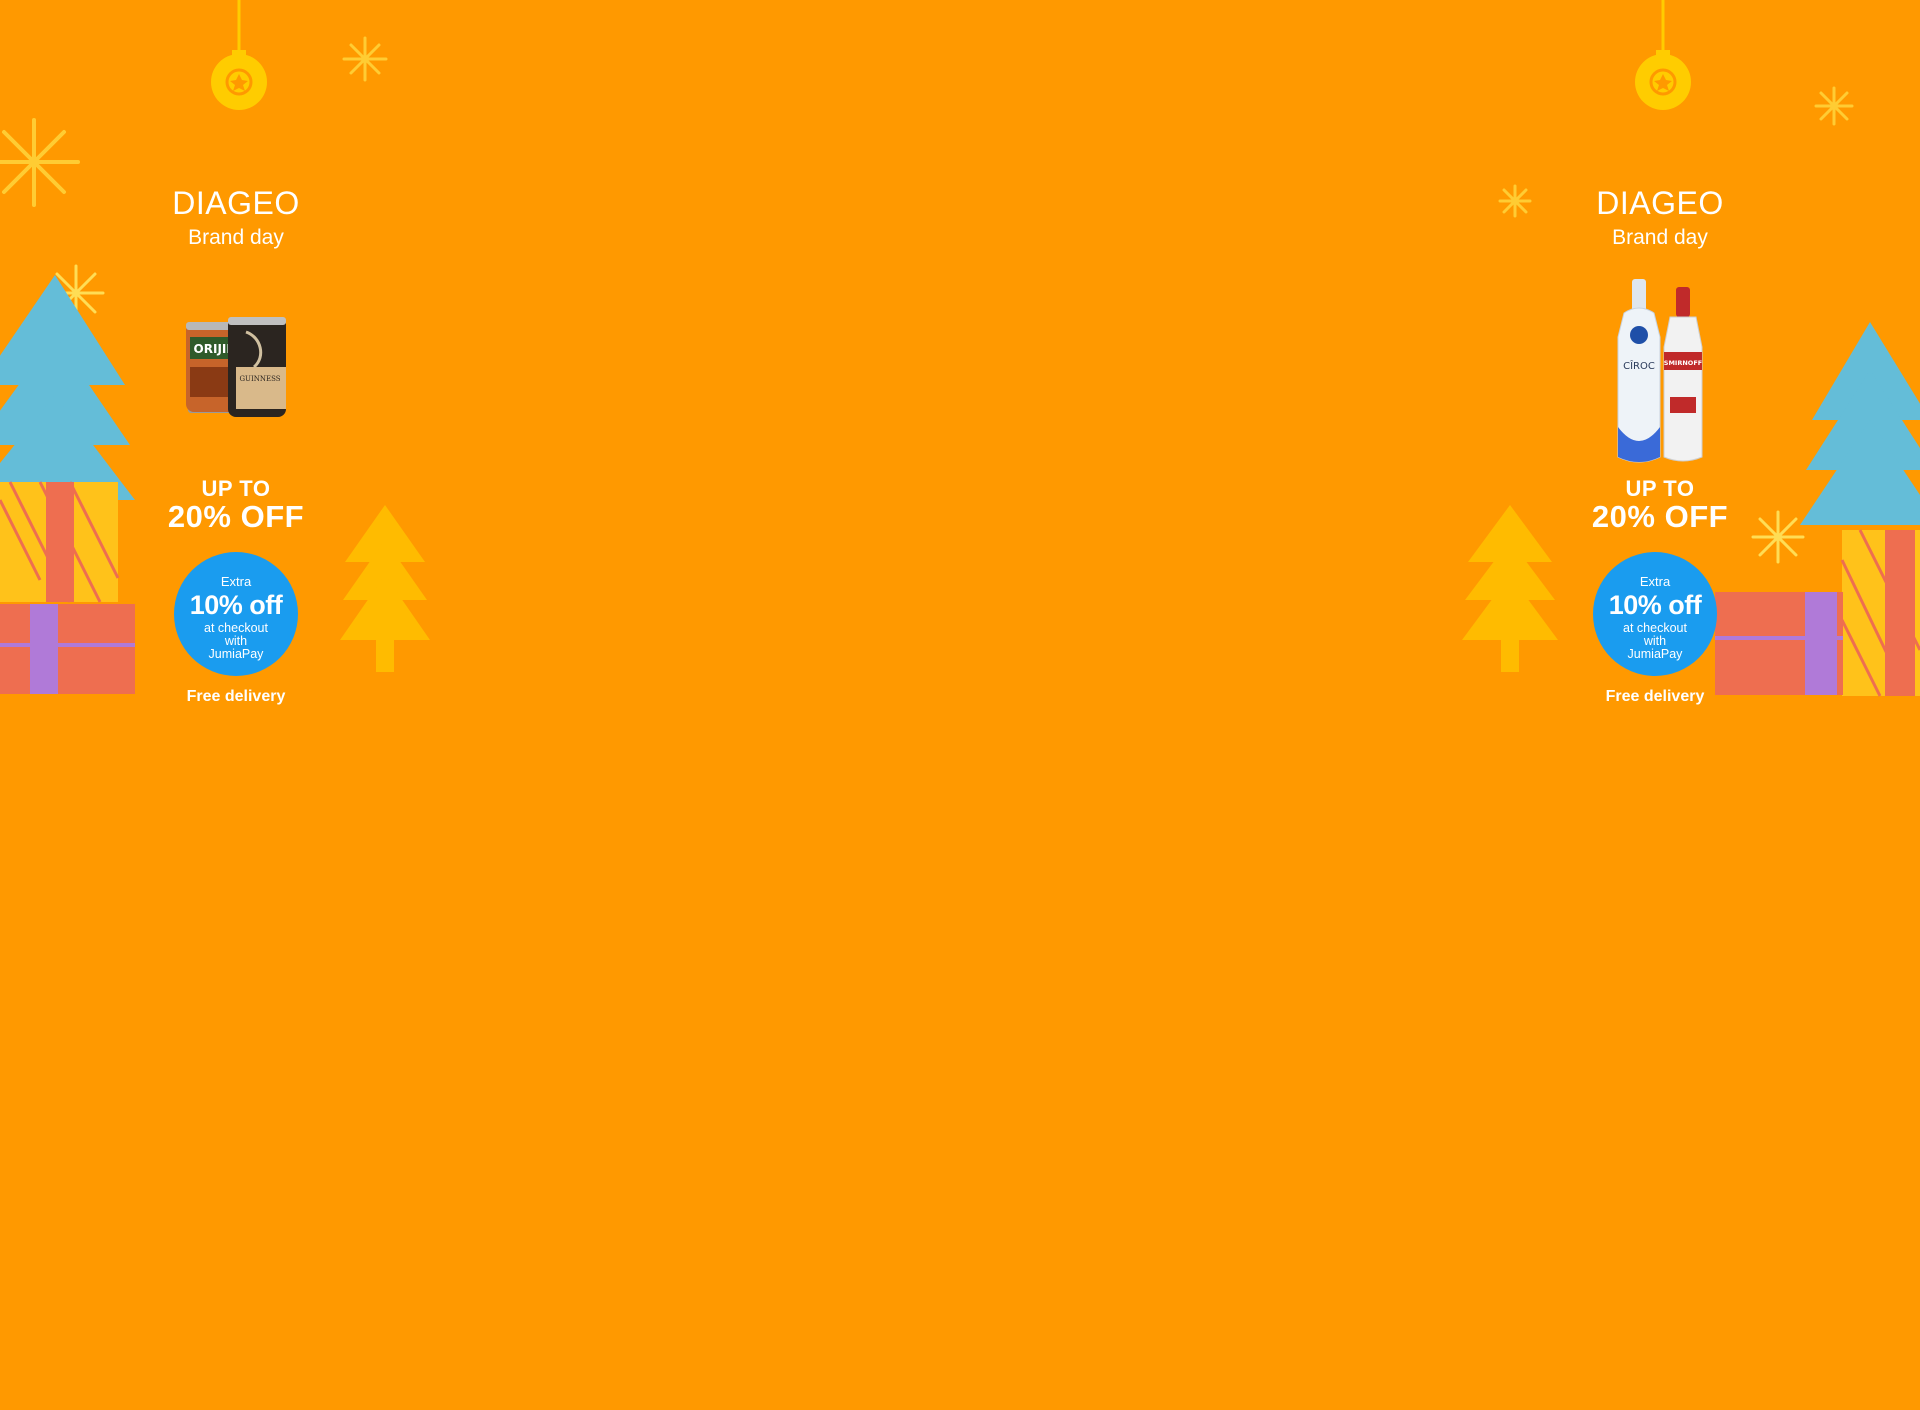  I want to click on bottle1-label: CÎROC, so click(1639, 365).